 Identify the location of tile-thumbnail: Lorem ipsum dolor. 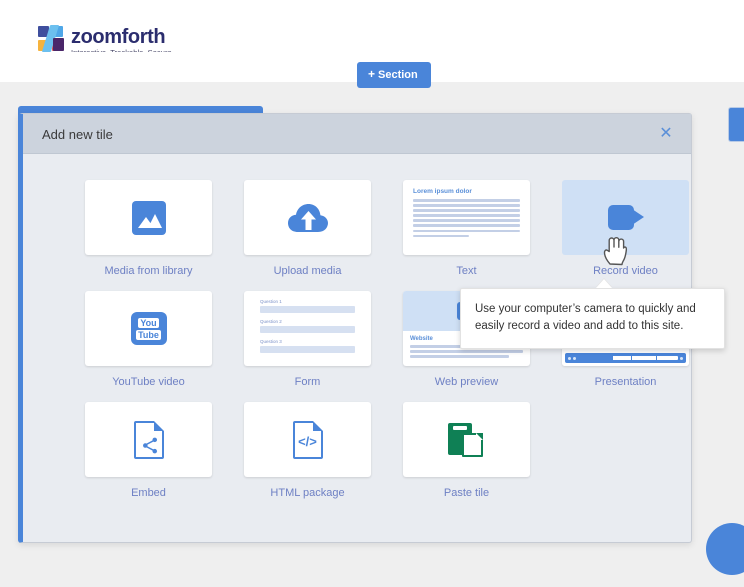
(466, 217).